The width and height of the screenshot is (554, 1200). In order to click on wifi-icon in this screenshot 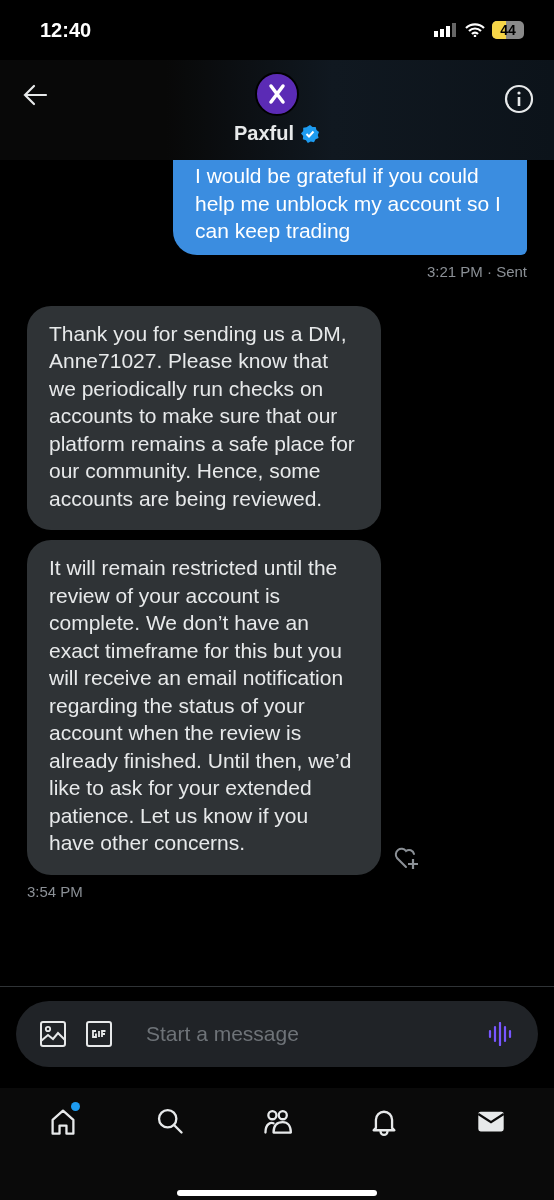, I will do `click(475, 30)`.